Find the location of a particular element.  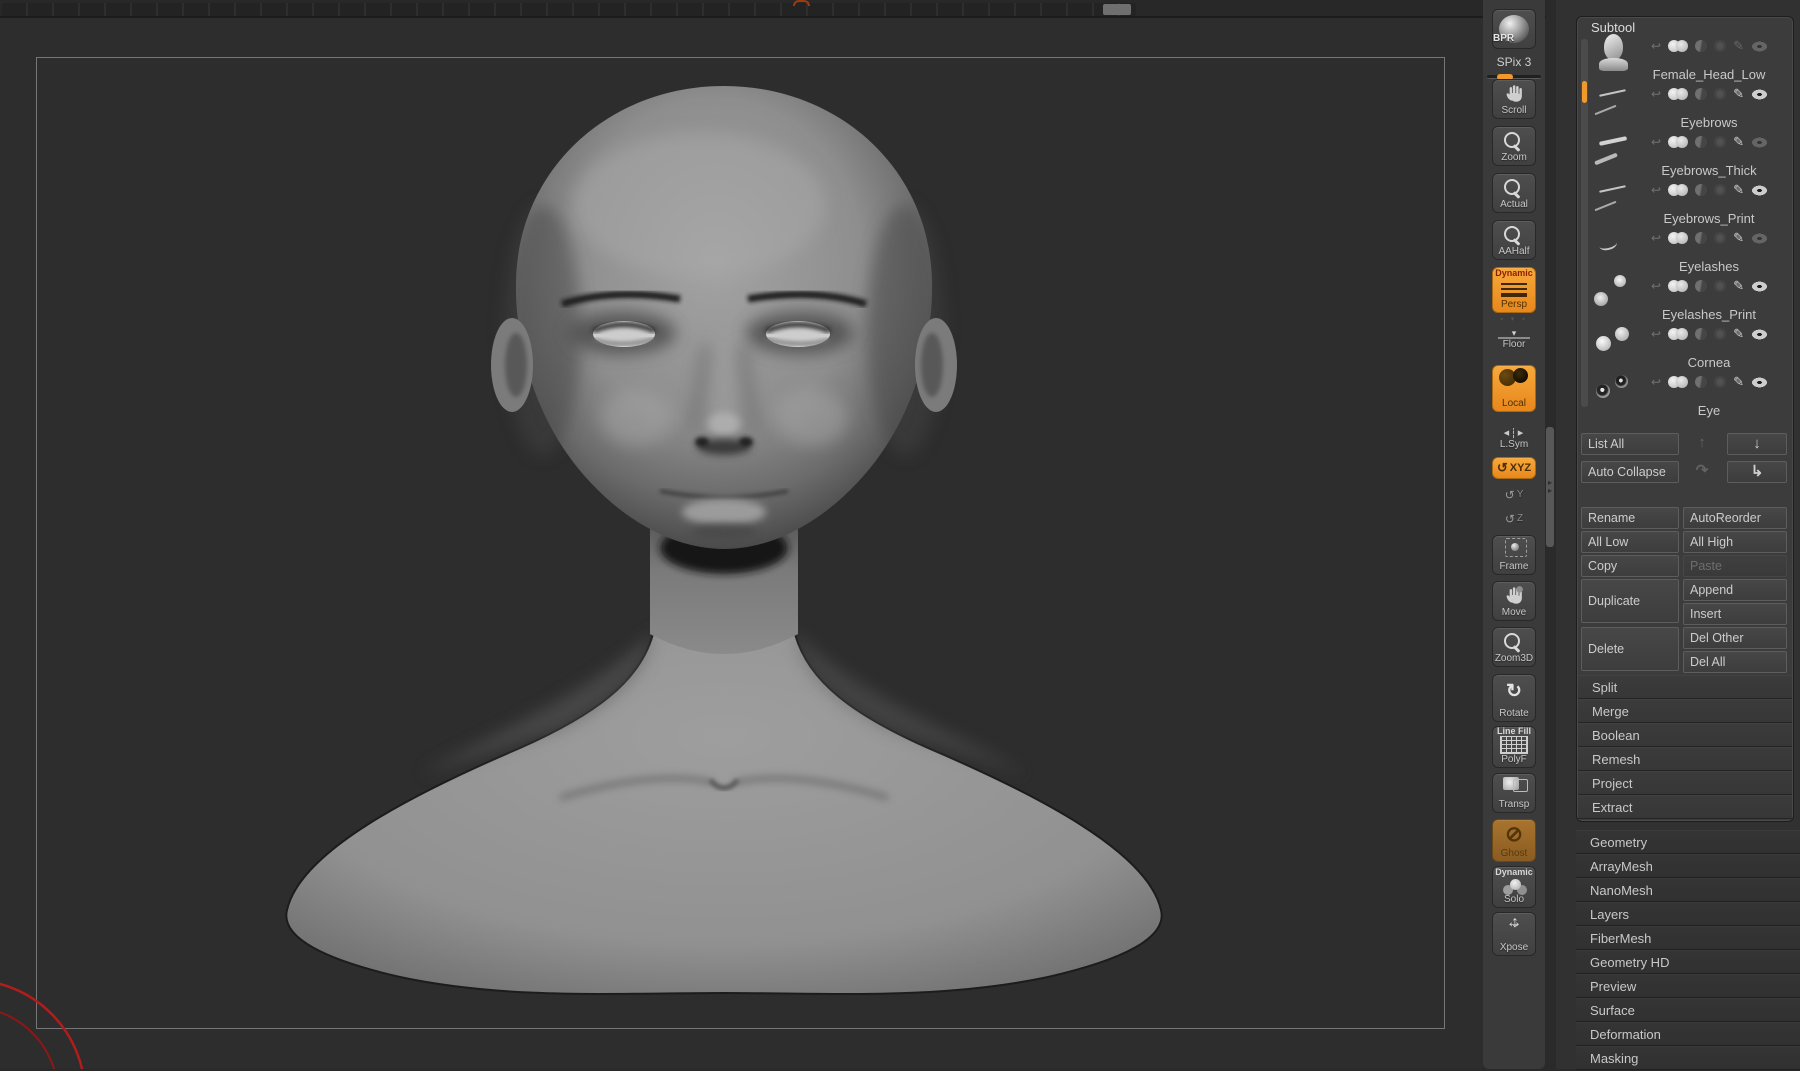

section-project: Project is located at coordinates (1685, 783).